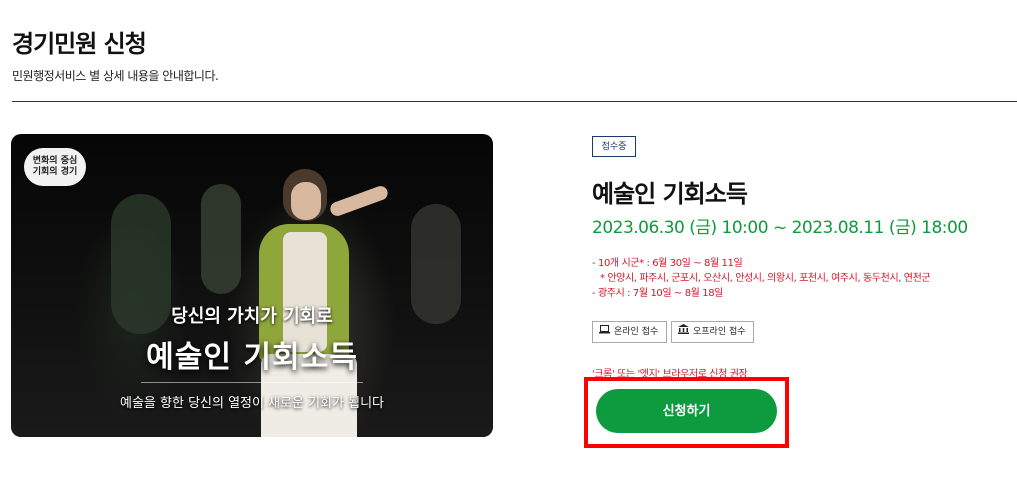 The height and width of the screenshot is (484, 1017). What do you see at coordinates (604, 332) in the screenshot?
I see `laptop-icon` at bounding box center [604, 332].